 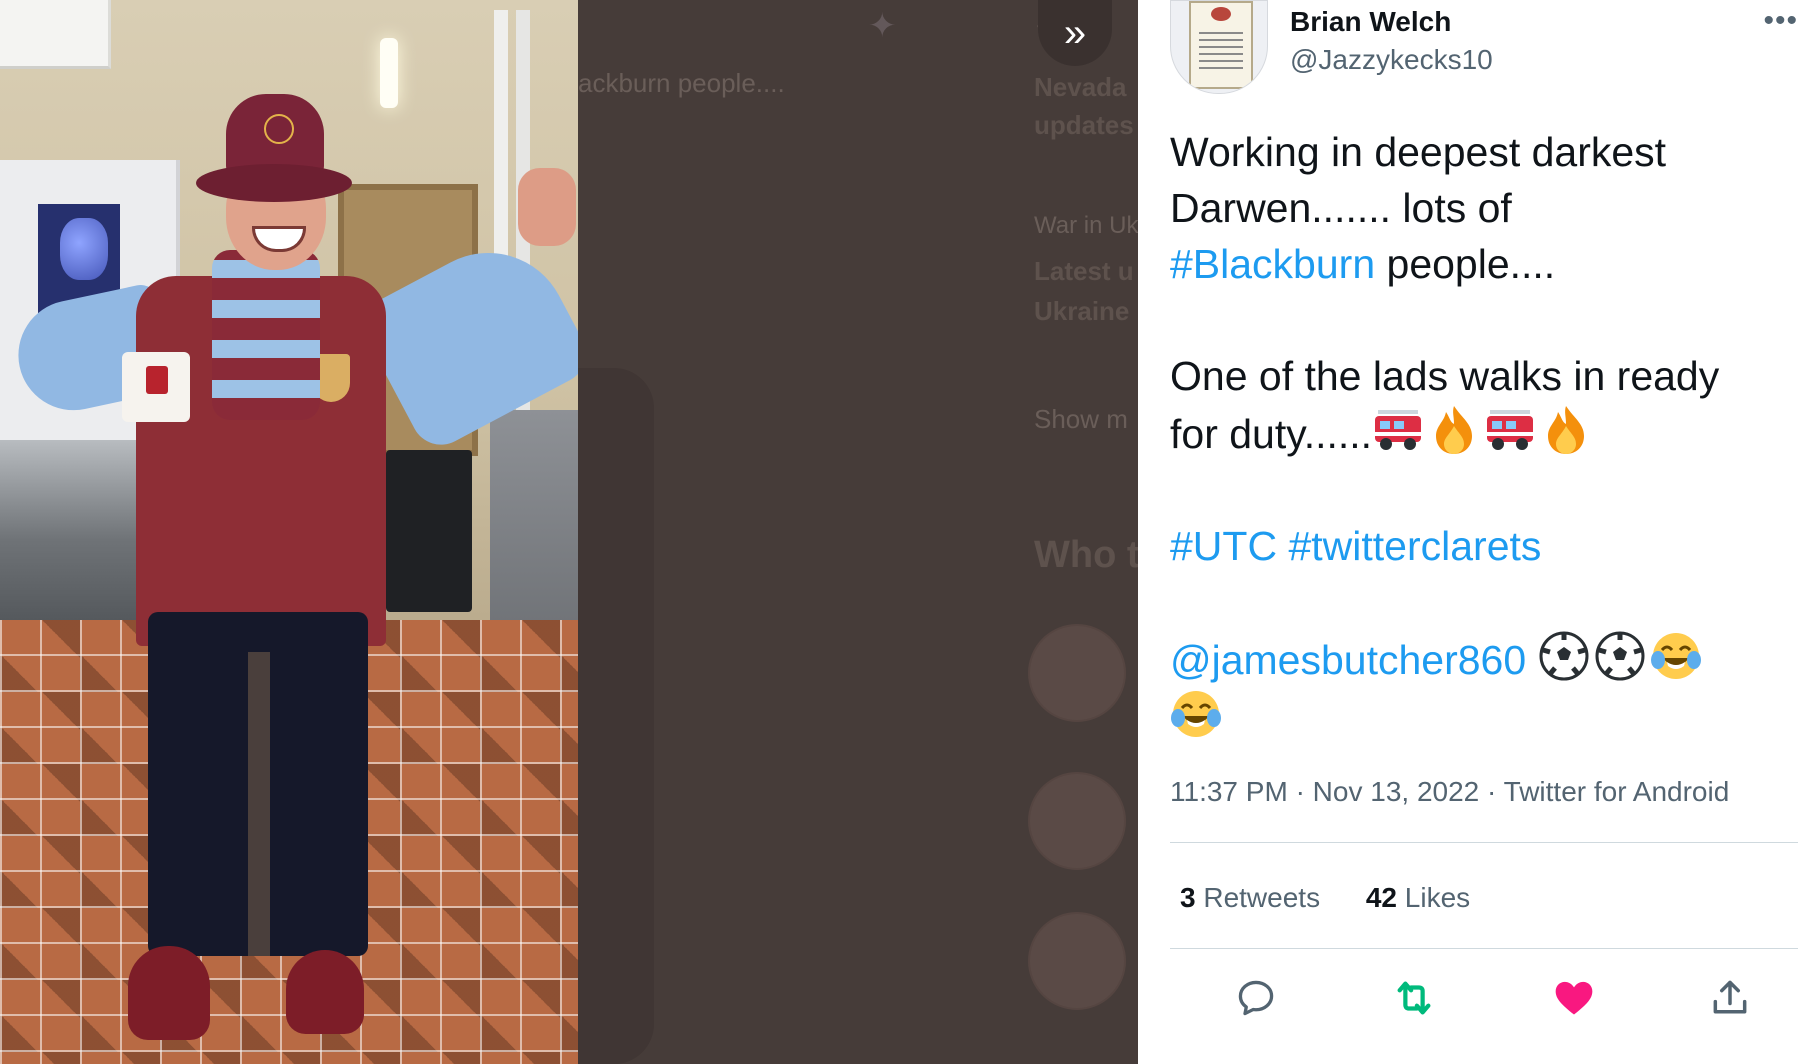 I want to click on tweet-line: @jamesbutcher860, so click(x=1481, y=659).